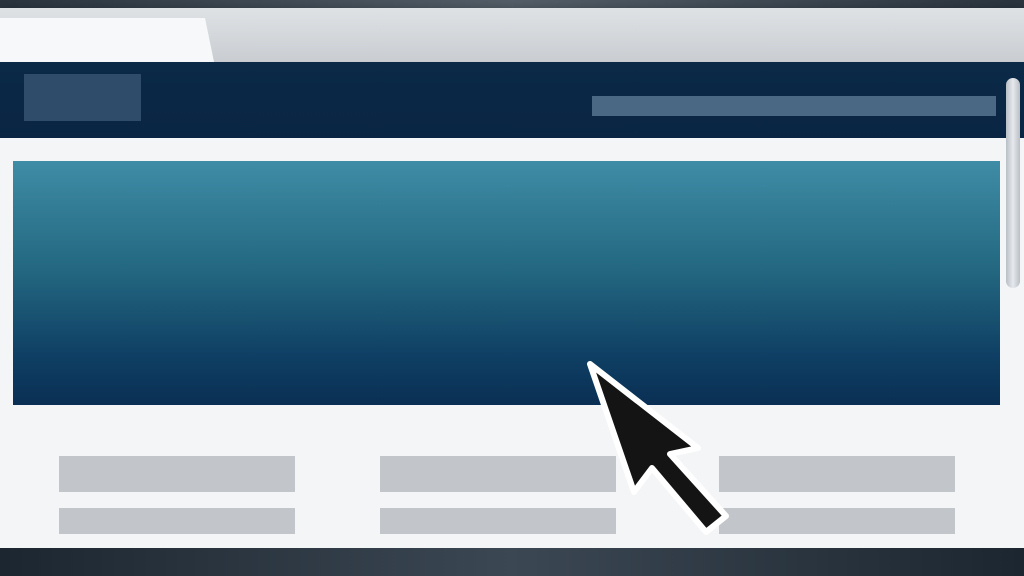 The height and width of the screenshot is (576, 1024). What do you see at coordinates (658, 448) in the screenshot?
I see `arrow-pointer-icon` at bounding box center [658, 448].